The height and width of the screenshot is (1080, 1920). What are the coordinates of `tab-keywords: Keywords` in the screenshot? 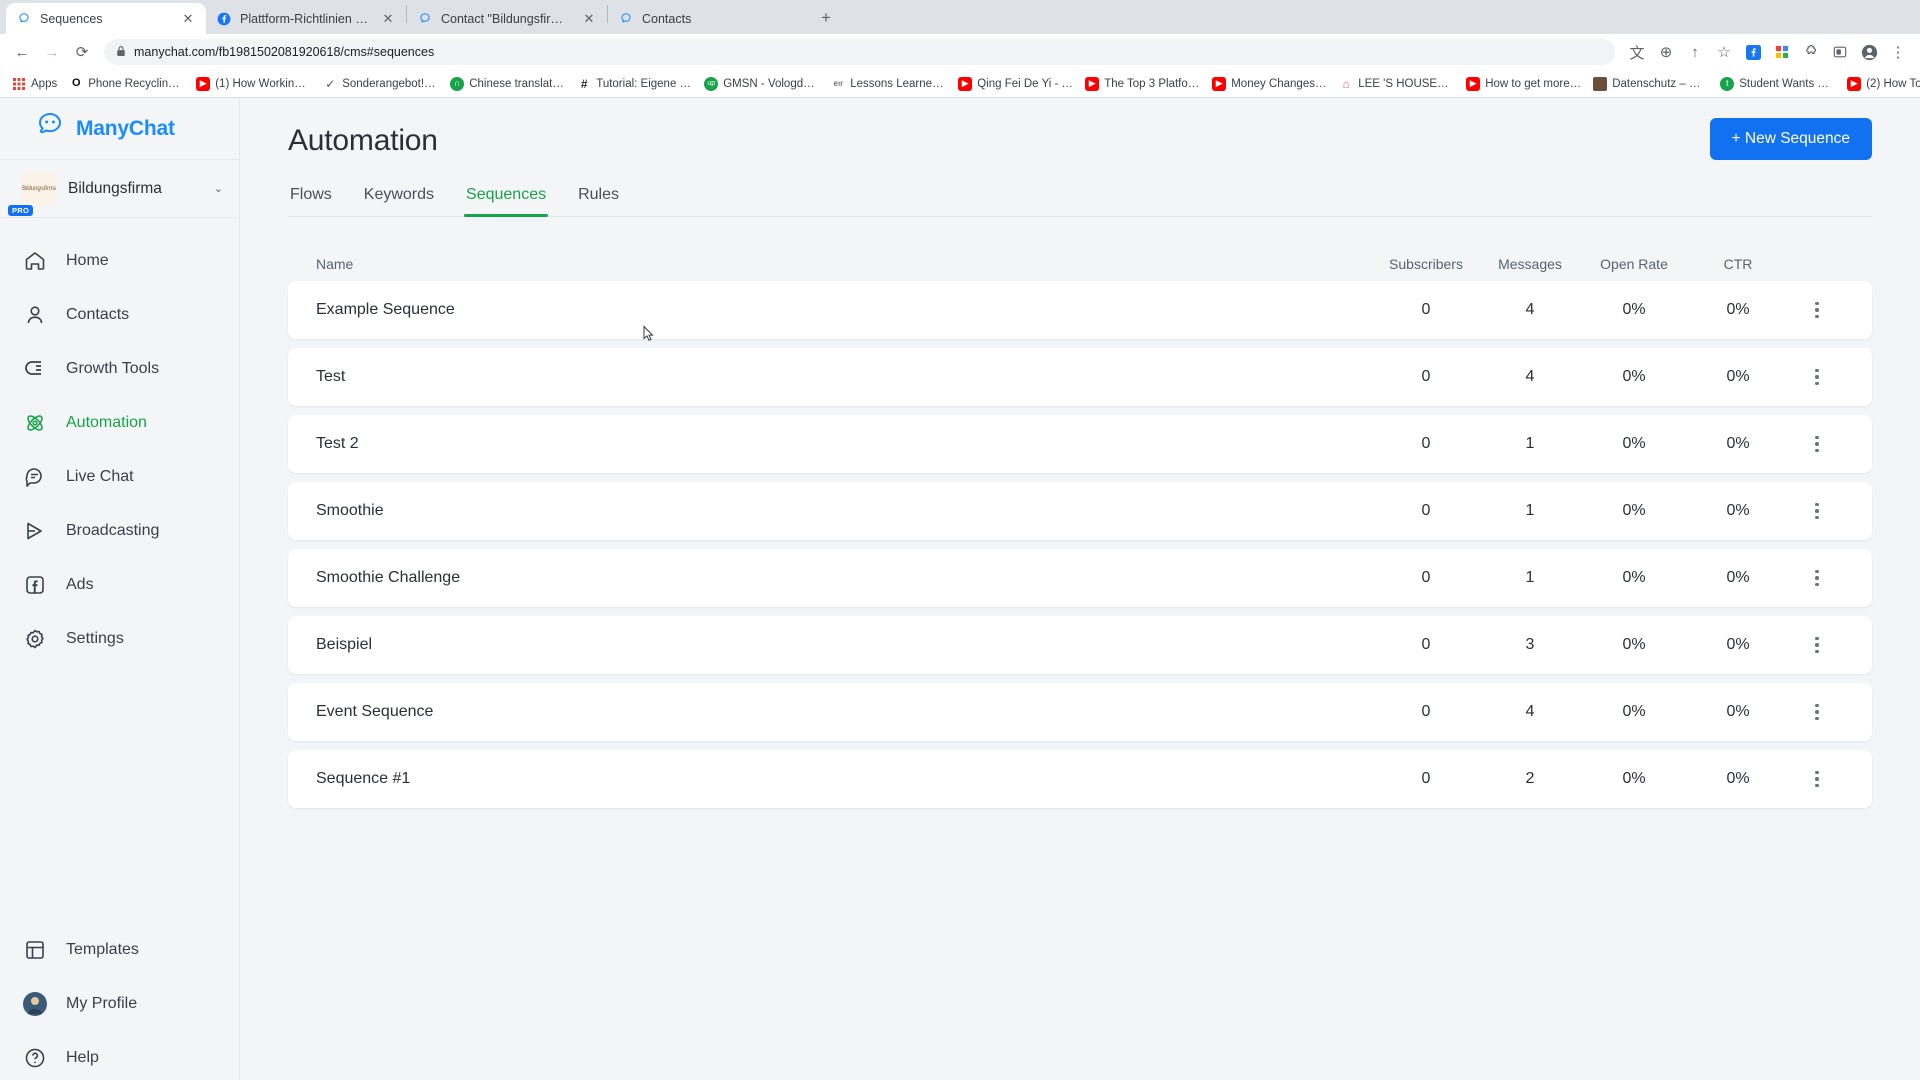 It's located at (399, 198).